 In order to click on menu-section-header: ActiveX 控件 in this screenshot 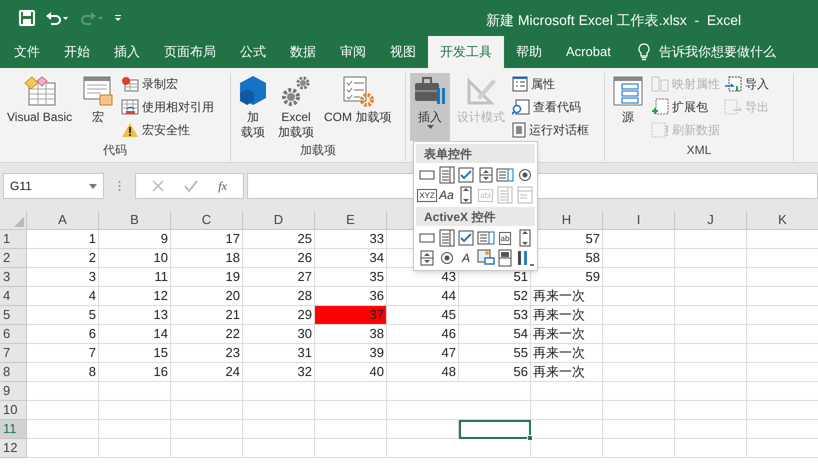, I will do `click(475, 216)`.